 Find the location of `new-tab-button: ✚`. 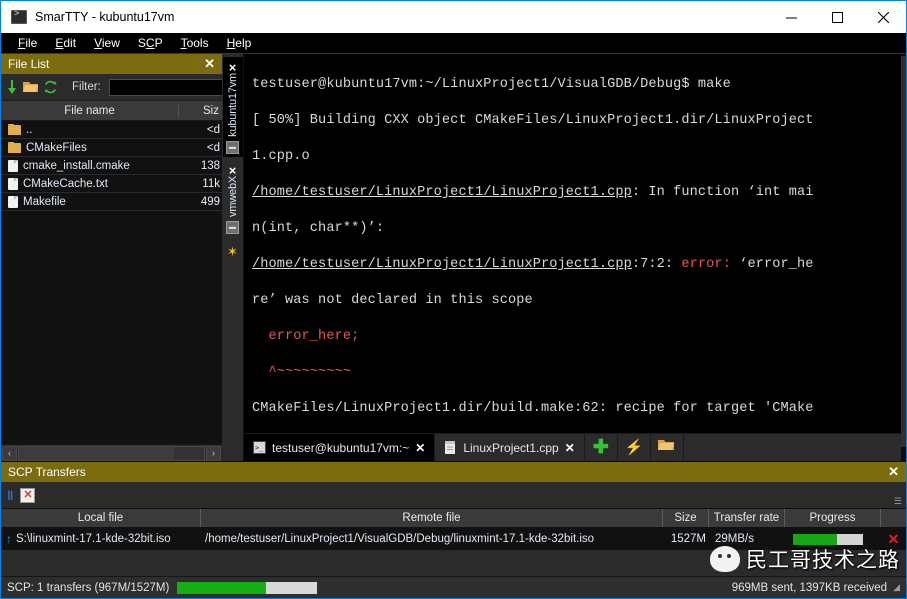

new-tab-button: ✚ is located at coordinates (601, 447).